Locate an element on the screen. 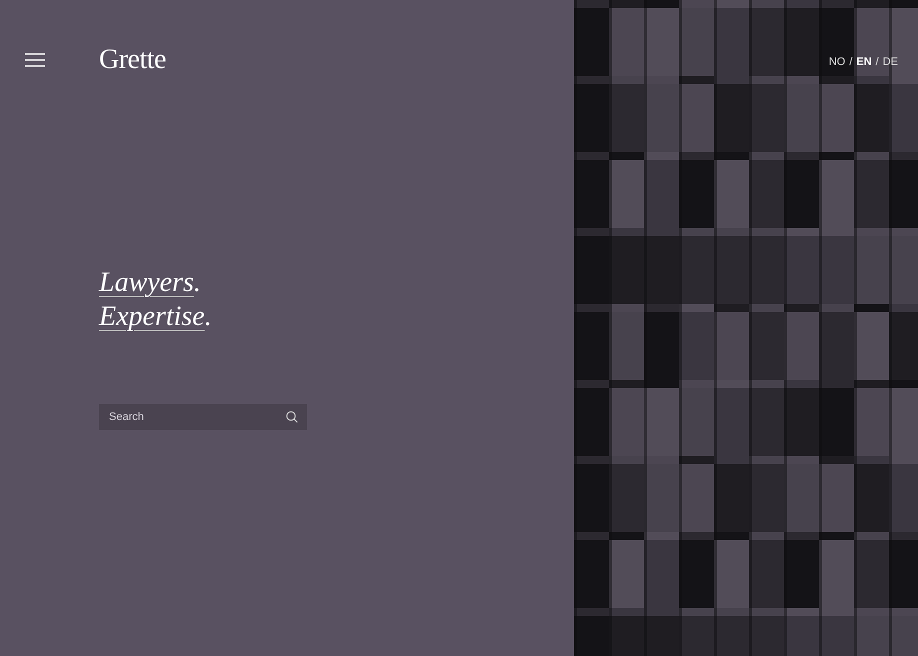 This screenshot has height=656, width=918. language-link: EN is located at coordinates (864, 62).